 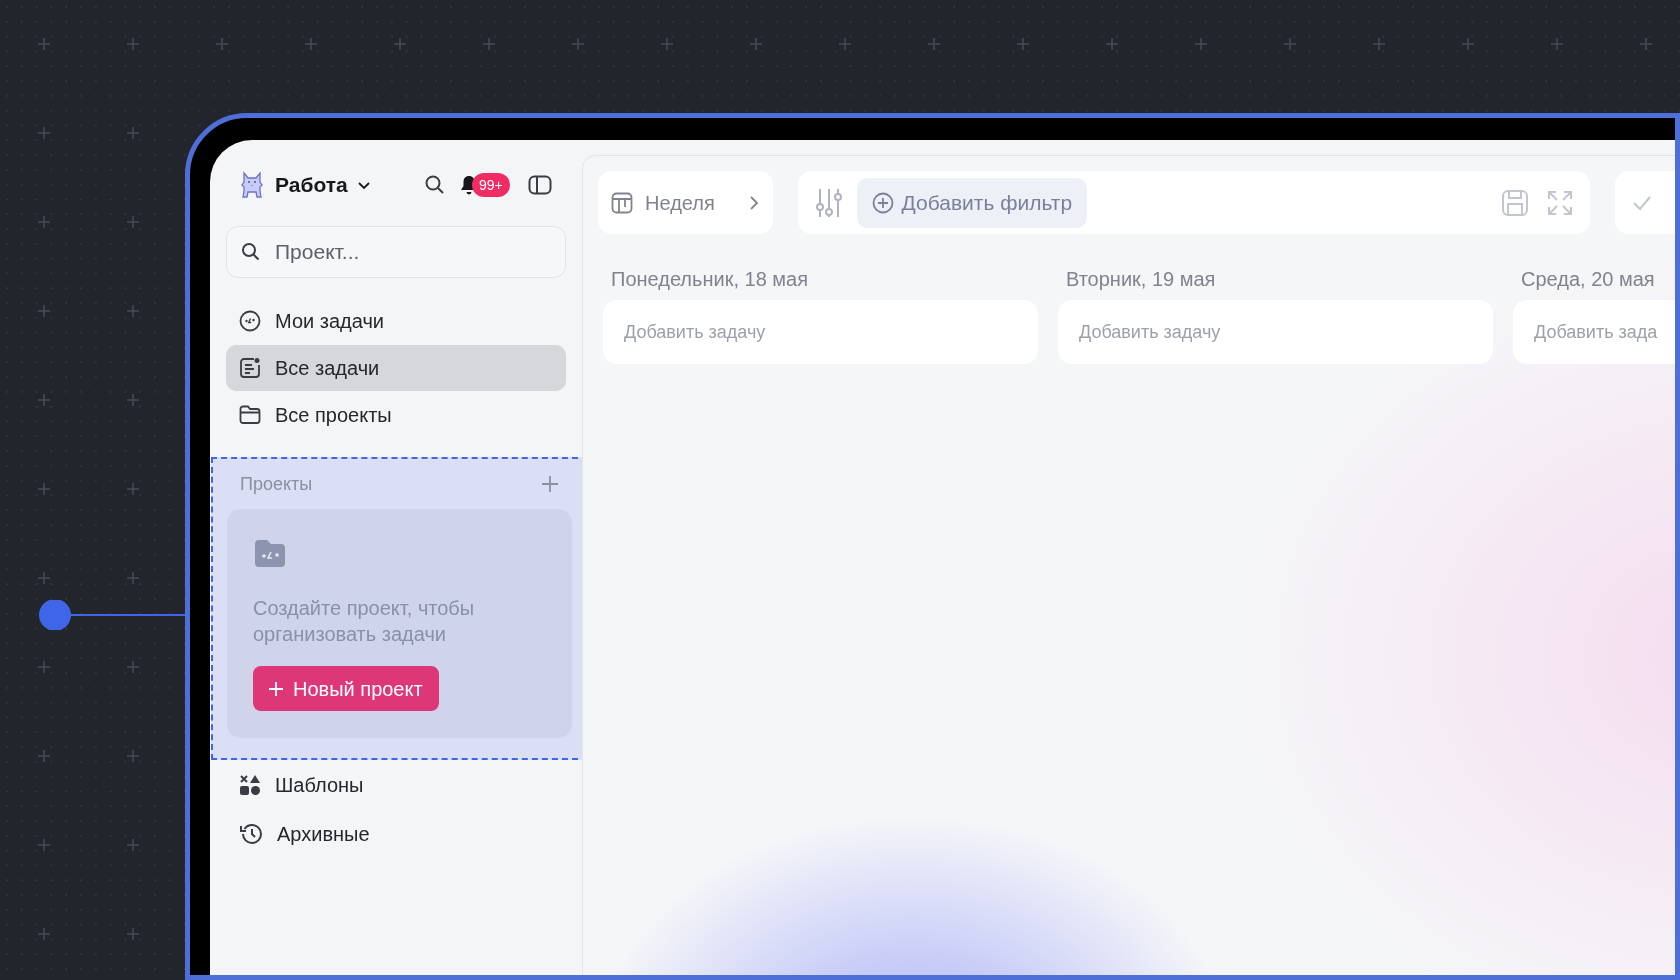 I want to click on expand-icon, so click(x=1560, y=202).